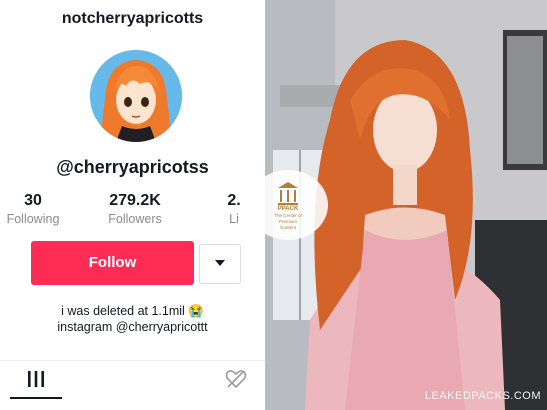  I want to click on avatar, so click(136, 96).